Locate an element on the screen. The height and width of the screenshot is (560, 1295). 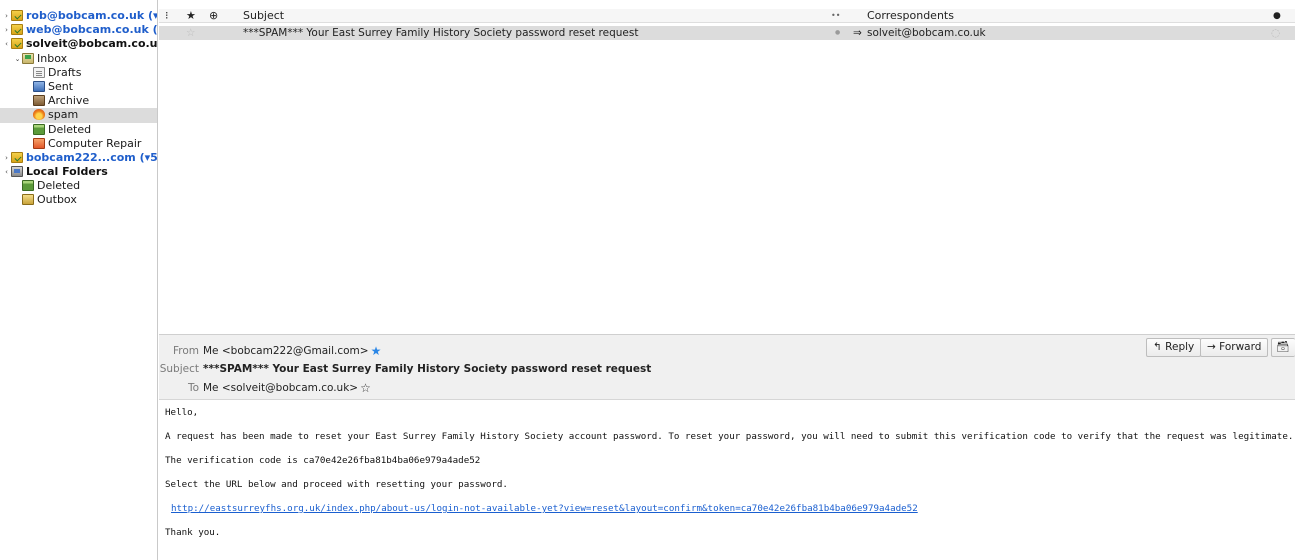
forward-label: Forward is located at coordinates (1240, 347).